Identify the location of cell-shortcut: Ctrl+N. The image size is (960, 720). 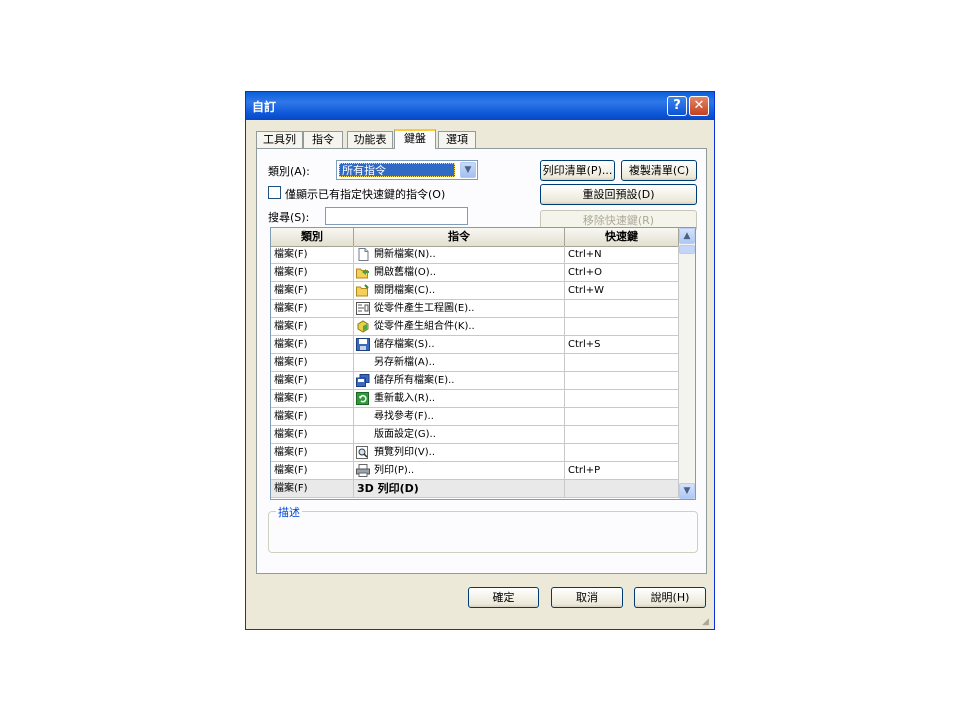
(622, 254).